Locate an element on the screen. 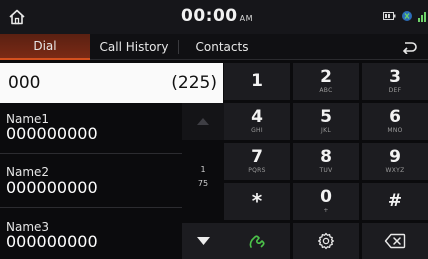  key-digit: 5 is located at coordinates (326, 117).